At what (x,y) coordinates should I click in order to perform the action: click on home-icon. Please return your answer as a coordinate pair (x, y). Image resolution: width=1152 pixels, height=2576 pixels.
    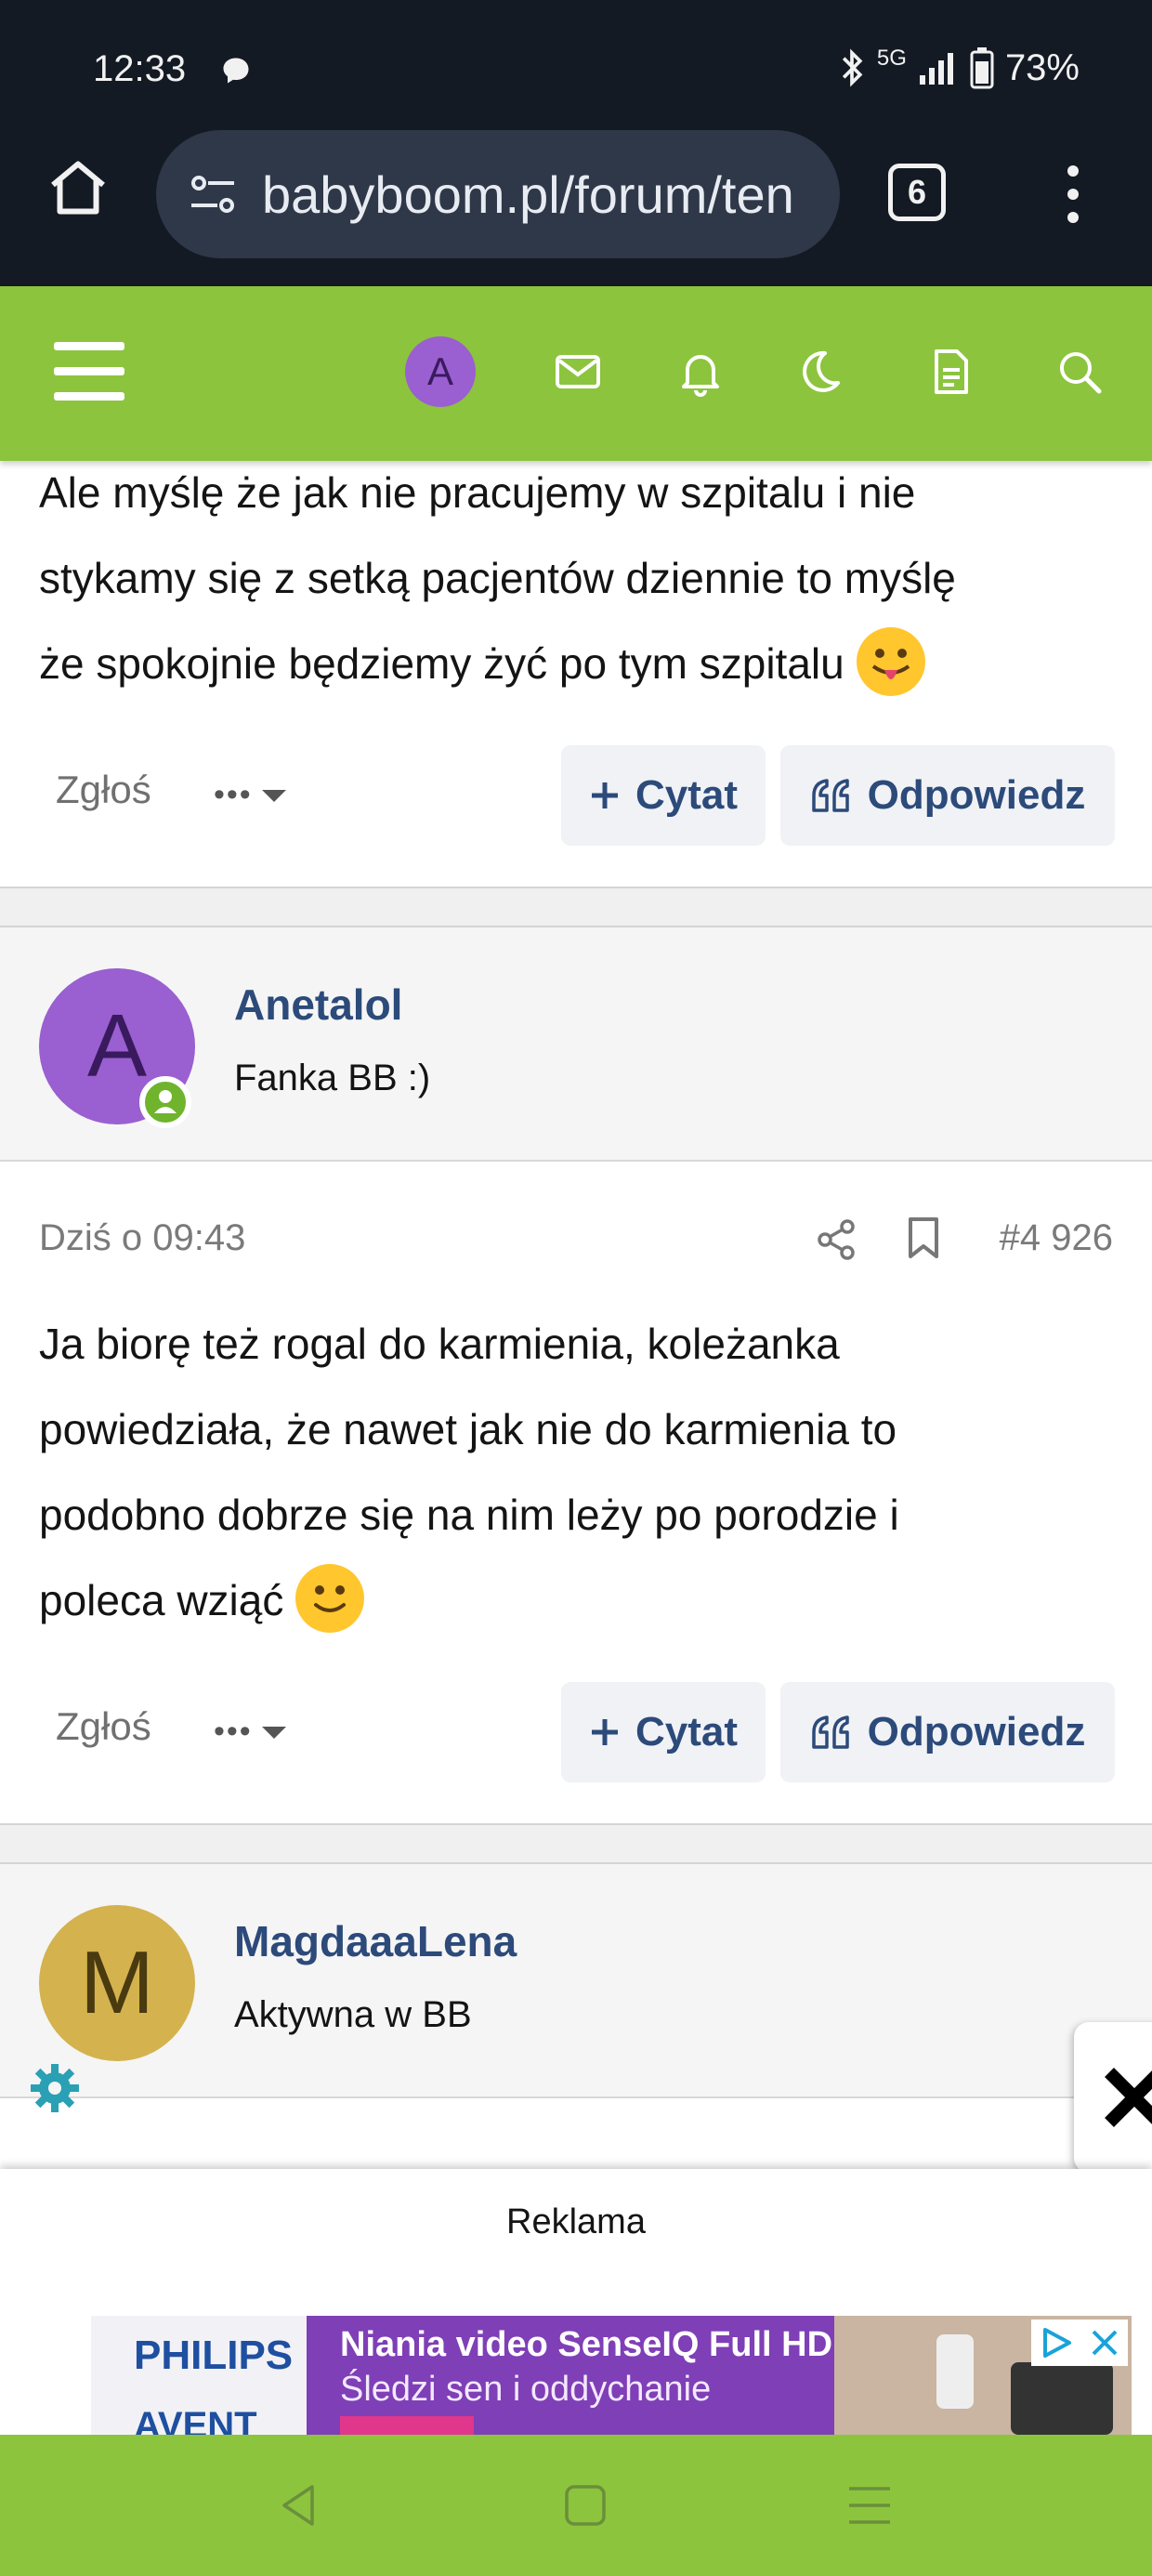
    Looking at the image, I should click on (585, 2505).